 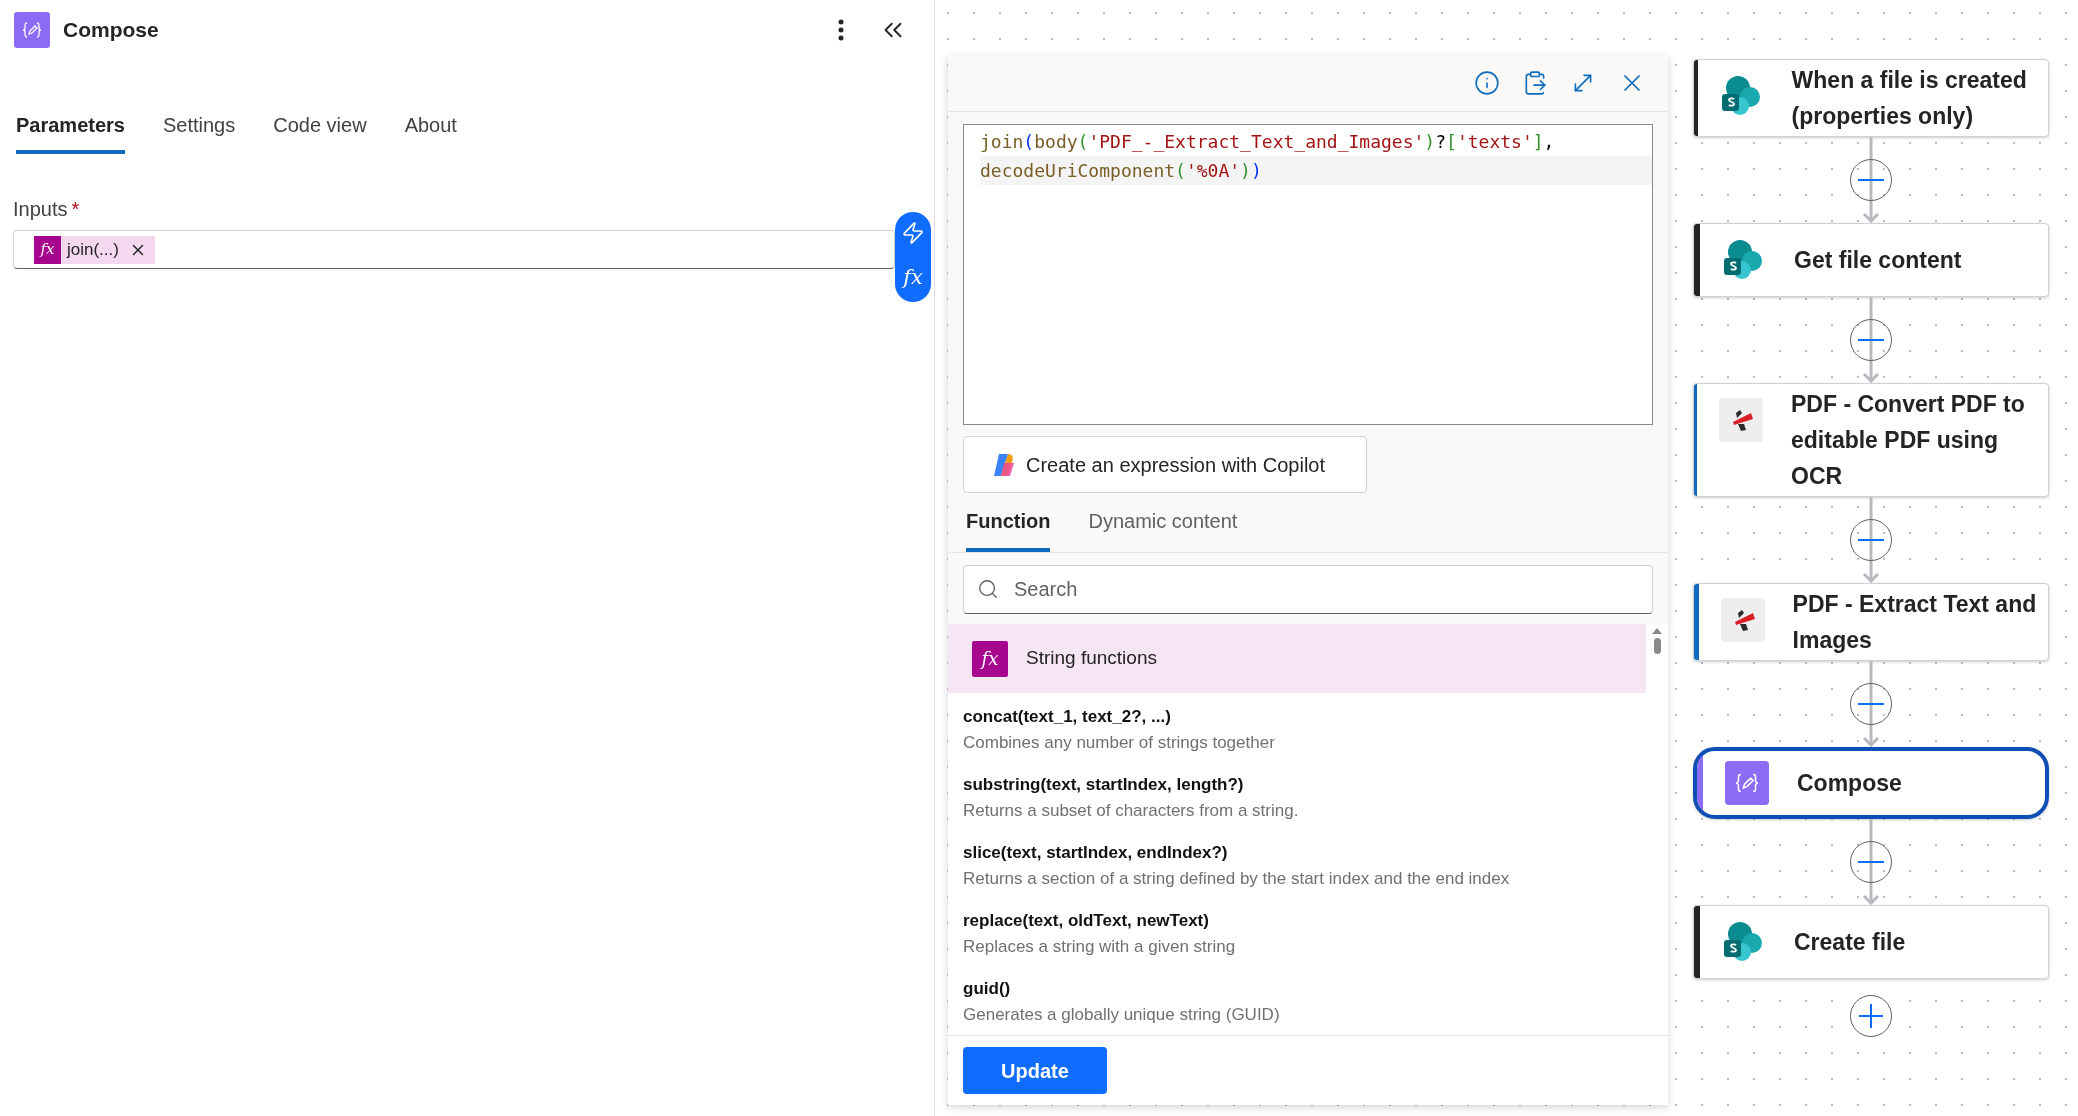 I want to click on function-item: concat(text_1, text_2?, ...) Combines any number of strings together, so click(x=1297, y=727).